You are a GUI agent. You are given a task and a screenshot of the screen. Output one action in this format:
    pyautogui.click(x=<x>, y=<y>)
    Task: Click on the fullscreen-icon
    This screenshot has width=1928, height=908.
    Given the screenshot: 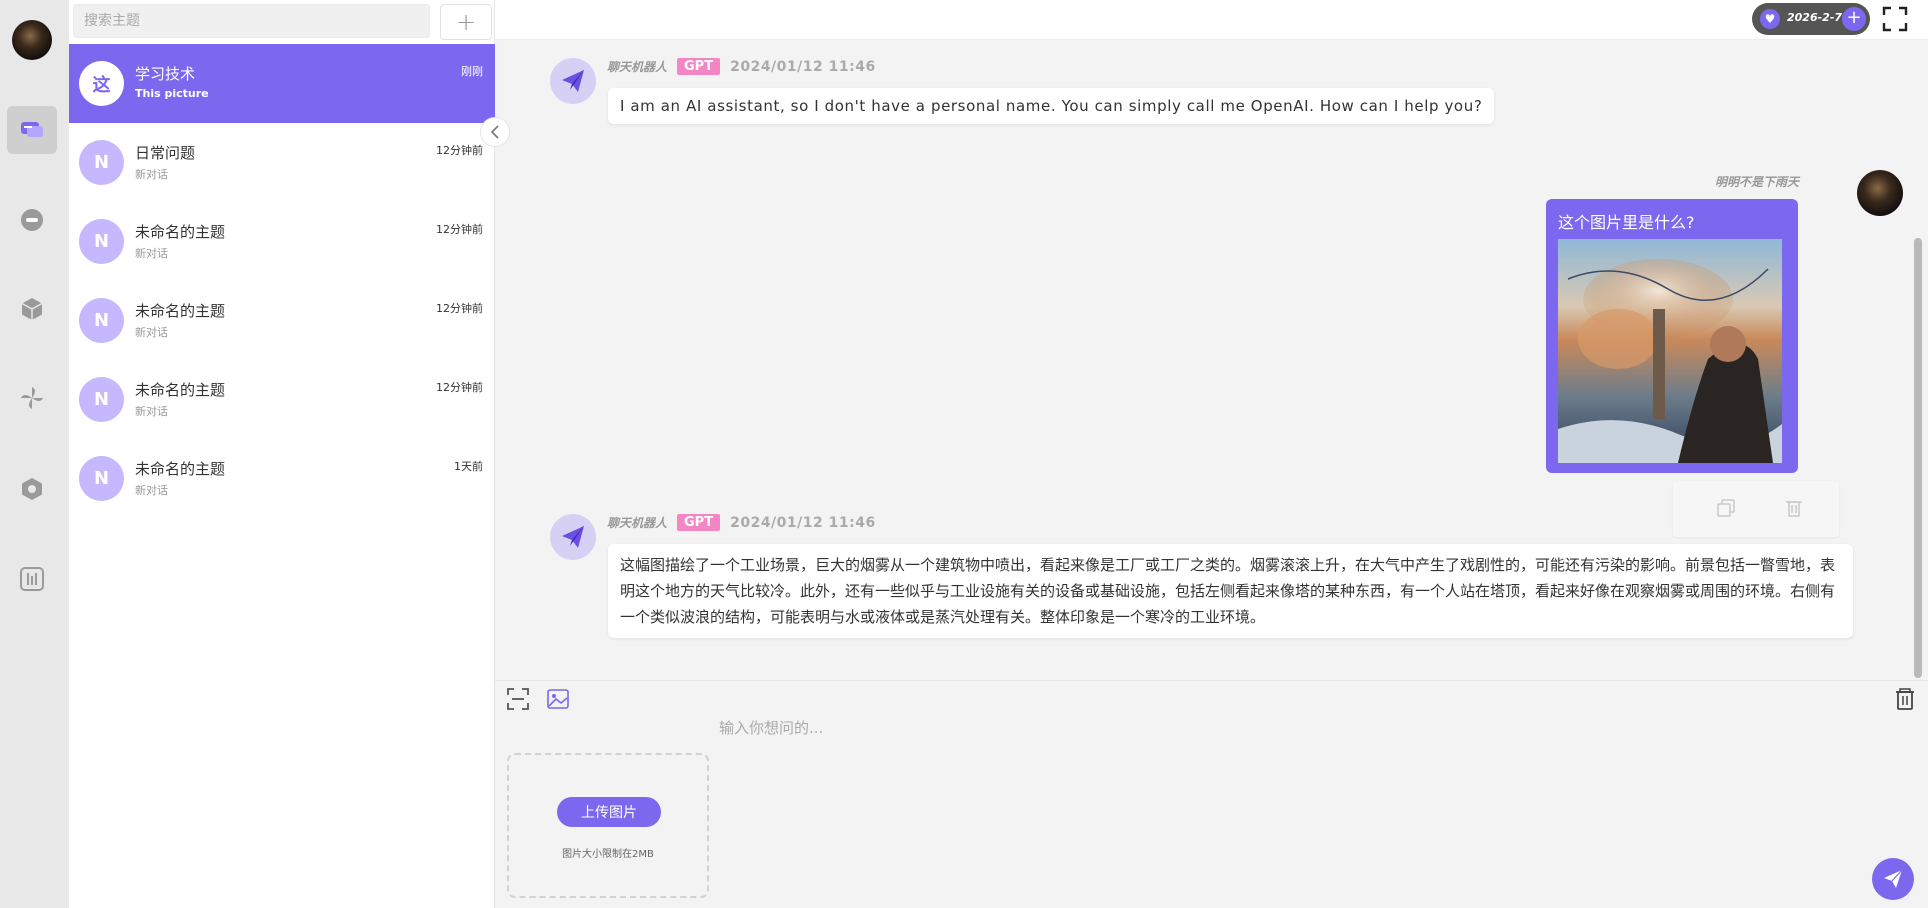 What is the action you would take?
    pyautogui.click(x=1895, y=19)
    